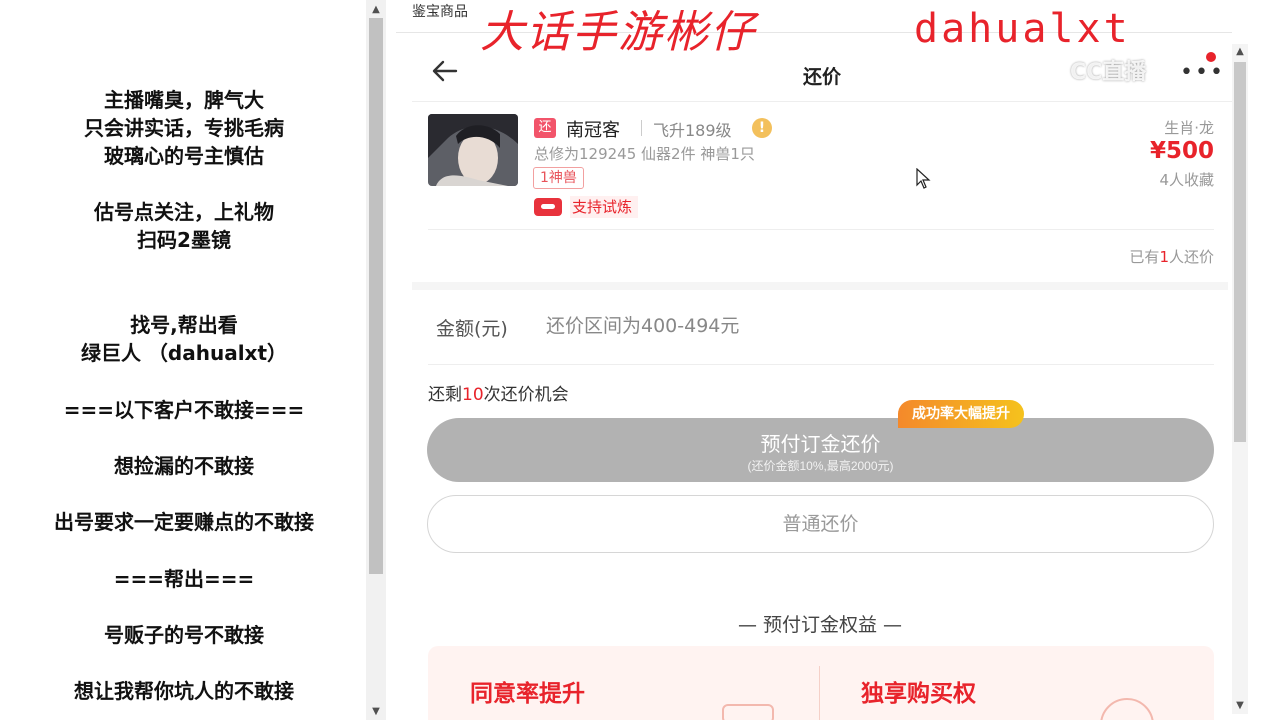  I want to click on notice-line: ===帮出===, so click(184, 579).